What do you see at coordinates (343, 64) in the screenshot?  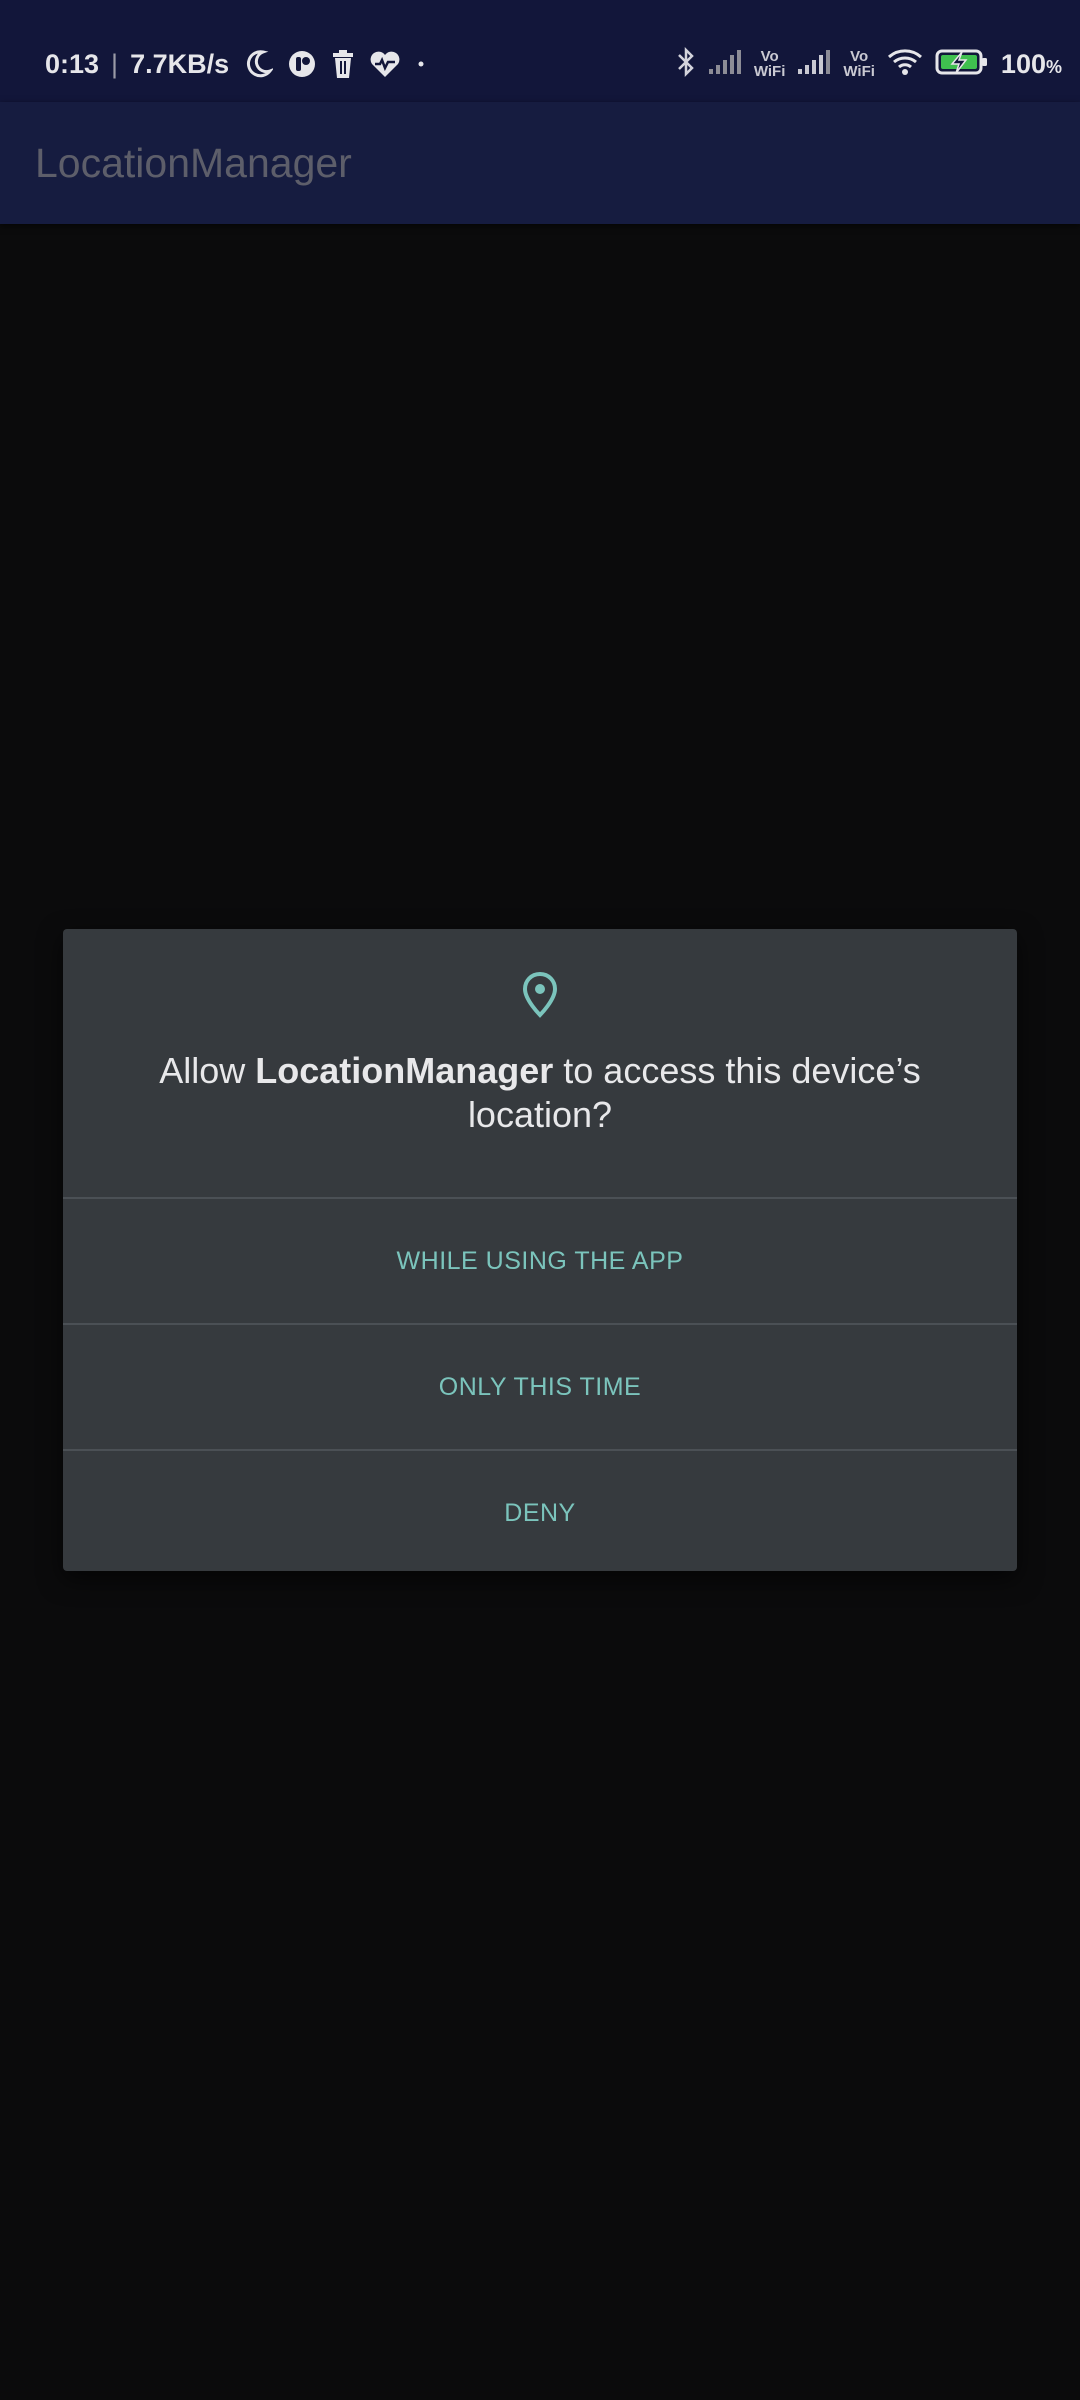 I see `trash-icon` at bounding box center [343, 64].